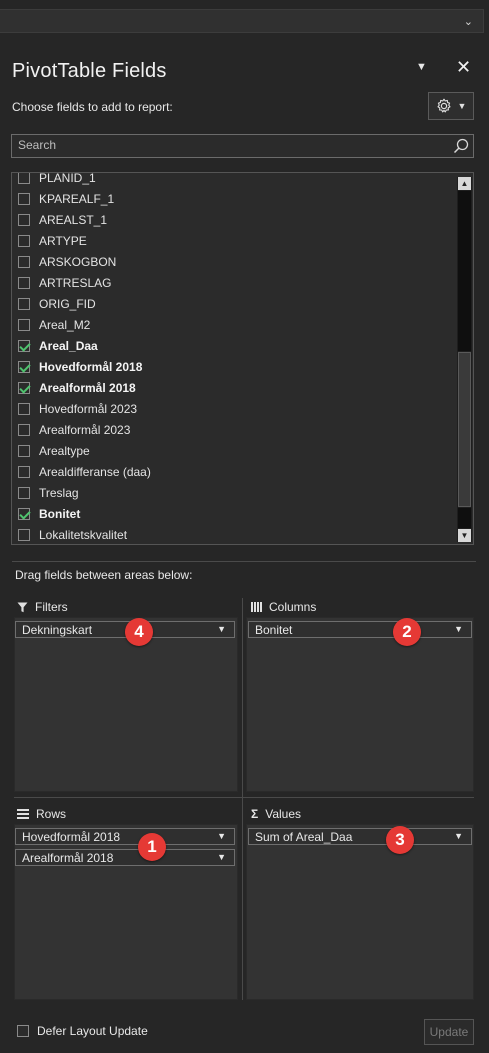 The image size is (489, 1053). What do you see at coordinates (464, 535) in the screenshot?
I see `scroll-down-icon: ▼` at bounding box center [464, 535].